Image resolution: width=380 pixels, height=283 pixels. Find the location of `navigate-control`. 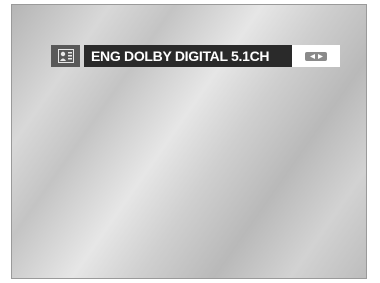

navigate-control is located at coordinates (316, 56).